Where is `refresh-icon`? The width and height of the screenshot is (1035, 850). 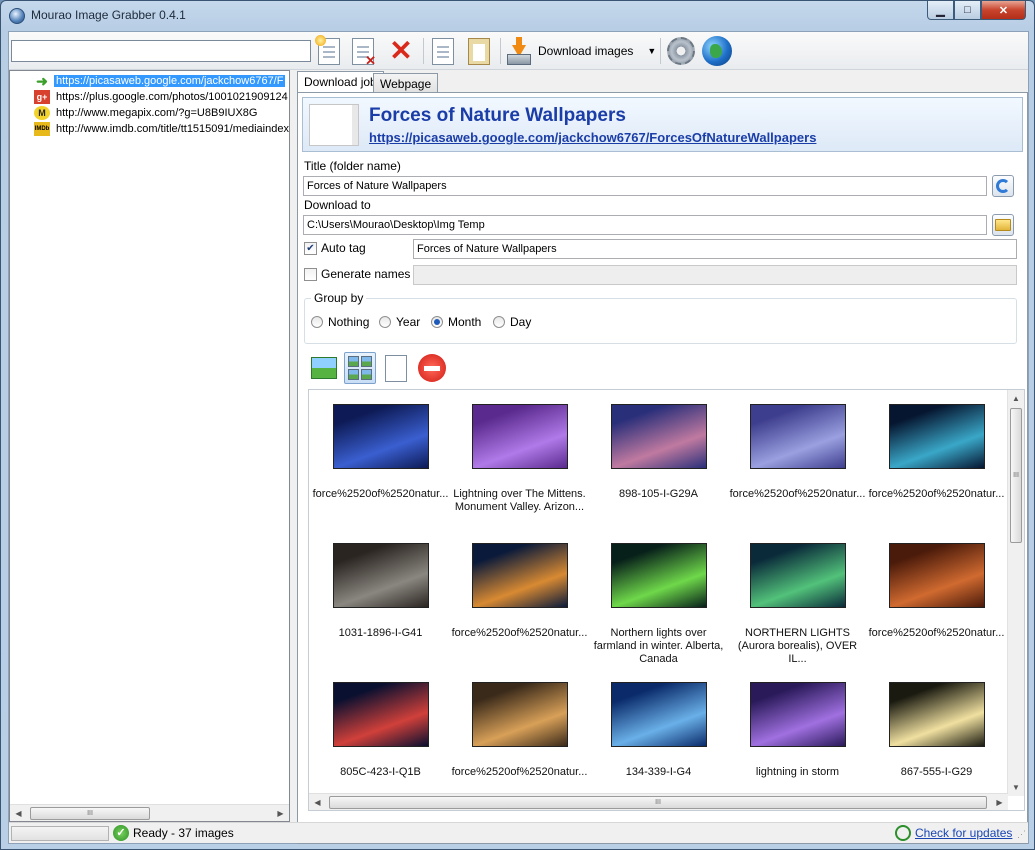
refresh-icon is located at coordinates (1003, 186).